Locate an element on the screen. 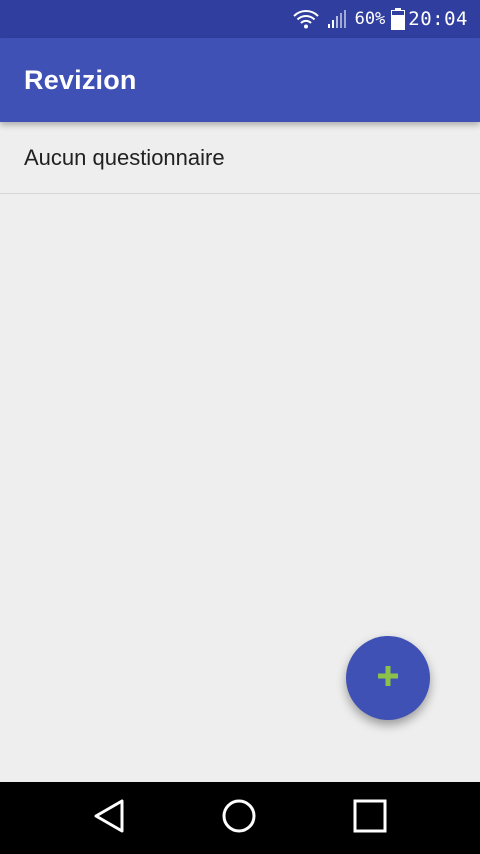  app-bar: Revizion is located at coordinates (240, 80).